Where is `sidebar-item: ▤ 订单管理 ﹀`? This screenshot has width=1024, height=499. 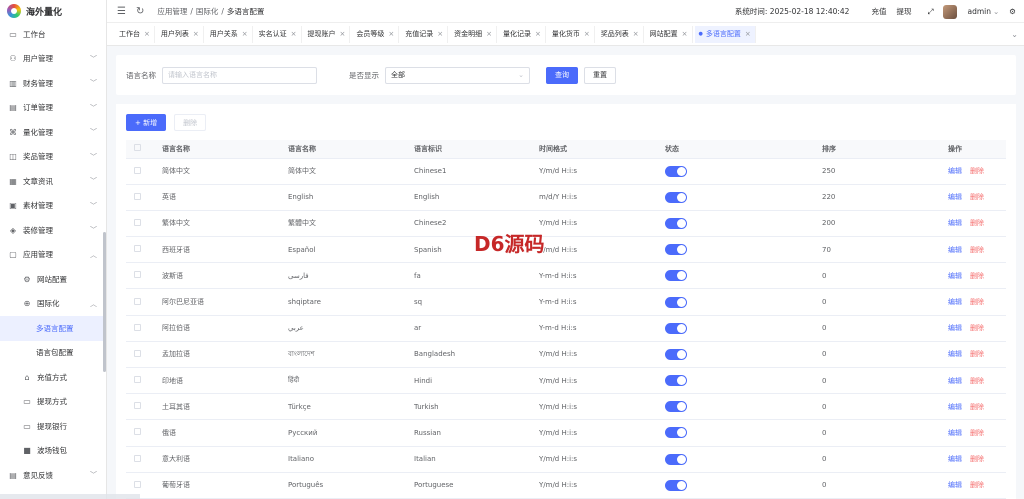 sidebar-item: ▤ 订单管理 ﹀ is located at coordinates (53, 108).